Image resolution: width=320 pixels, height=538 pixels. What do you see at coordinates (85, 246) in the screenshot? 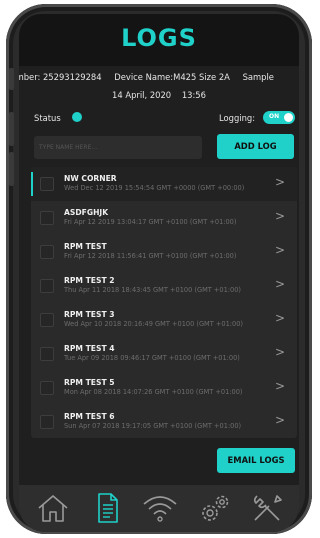
I see `log-title: RPM TEST` at bounding box center [85, 246].